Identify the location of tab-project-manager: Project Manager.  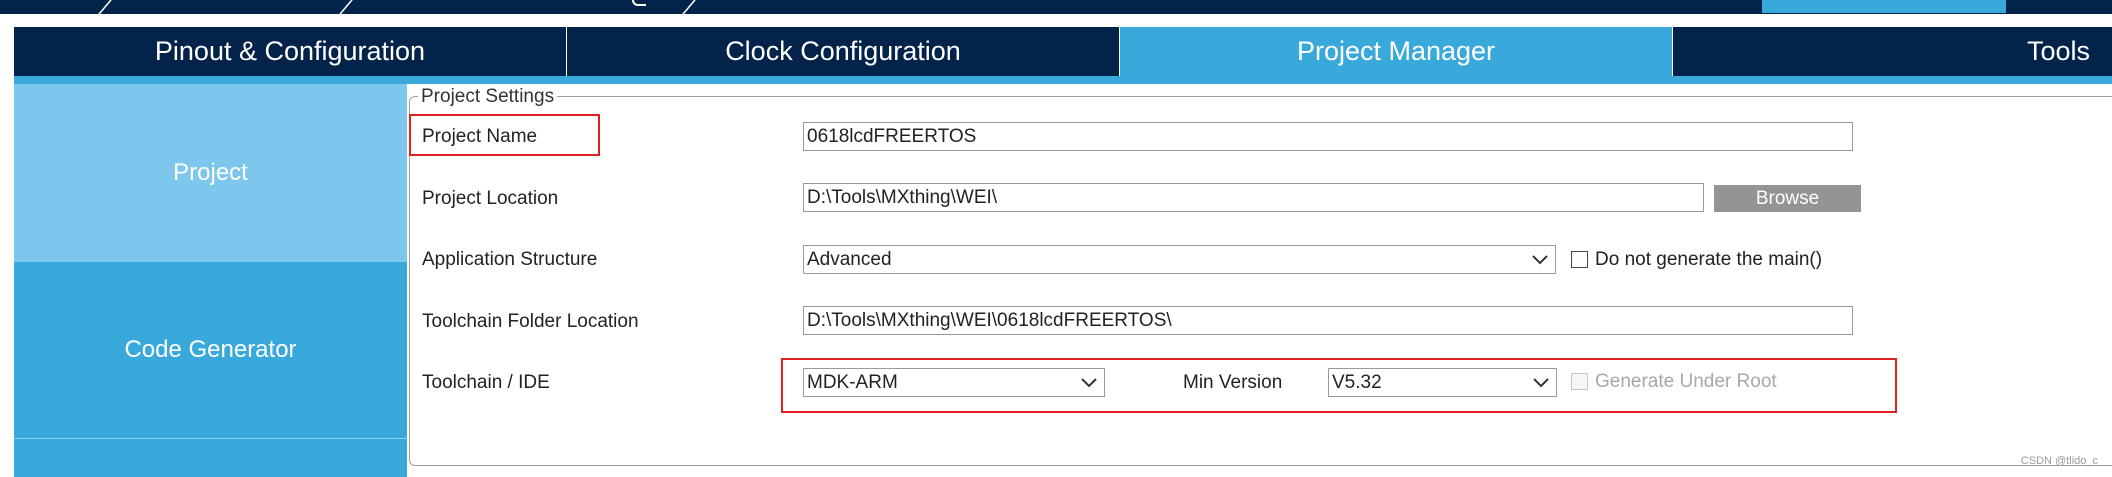
(1396, 51).